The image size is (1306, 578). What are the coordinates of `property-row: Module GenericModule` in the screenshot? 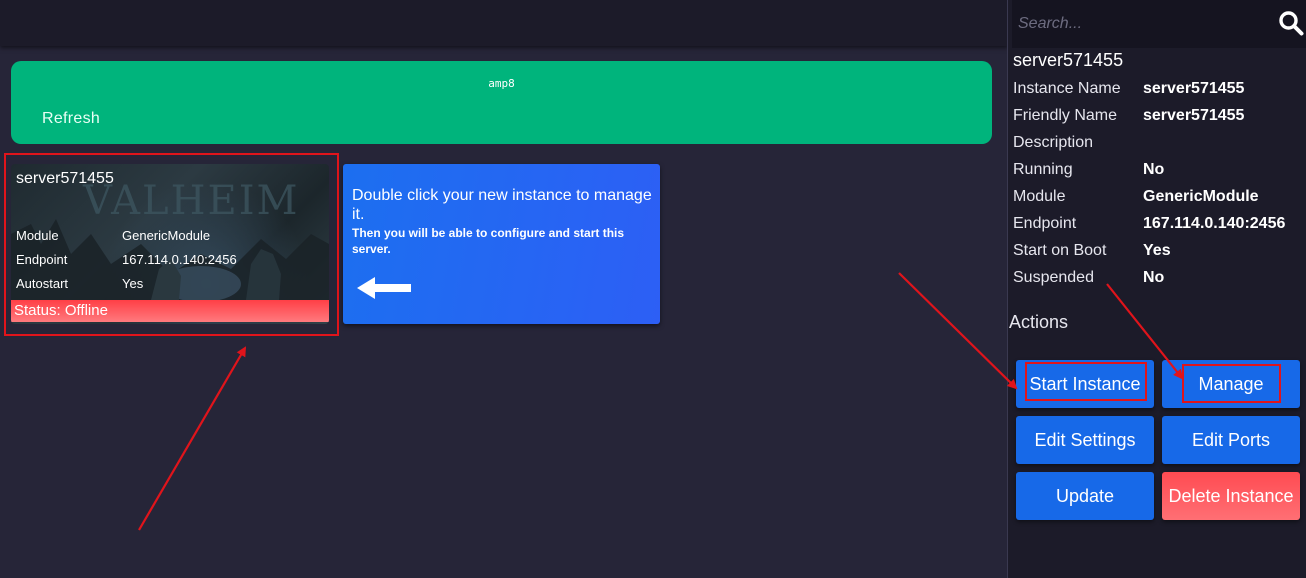 It's located at (1158, 201).